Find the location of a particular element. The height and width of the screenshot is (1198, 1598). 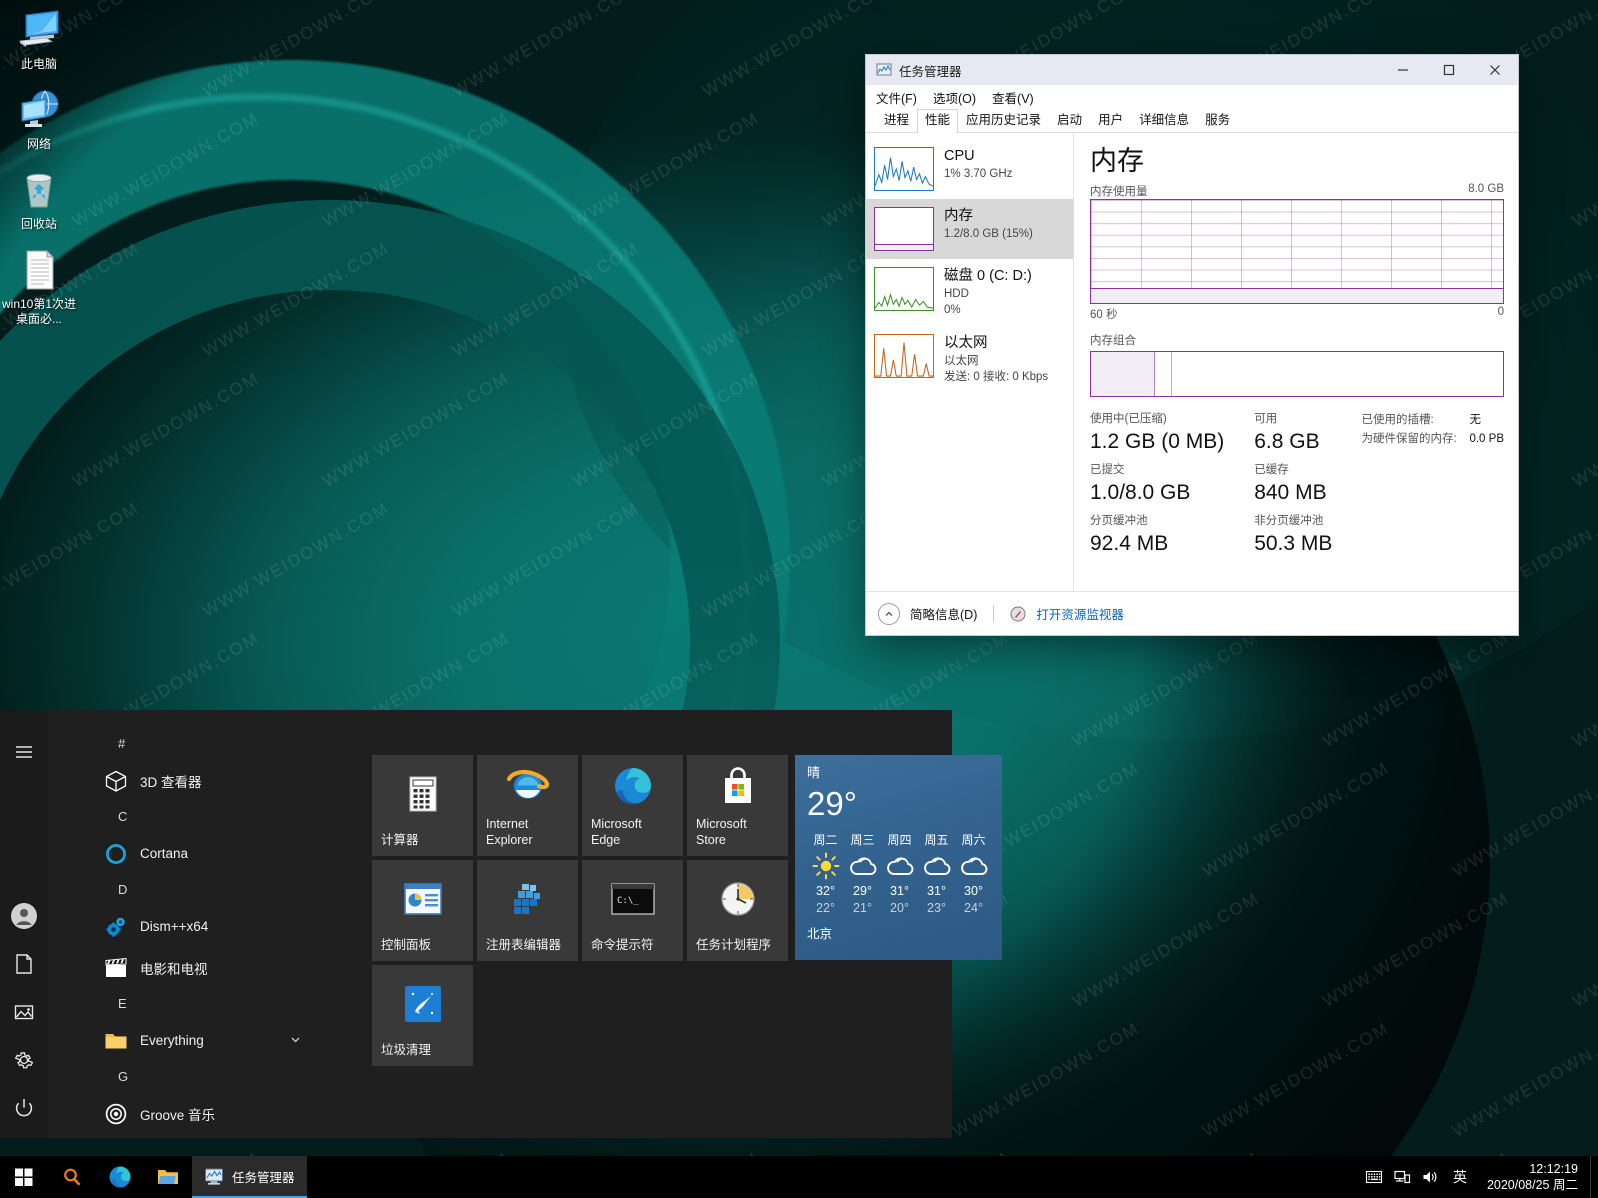

tile-4: 控制面板 is located at coordinates (422, 910).